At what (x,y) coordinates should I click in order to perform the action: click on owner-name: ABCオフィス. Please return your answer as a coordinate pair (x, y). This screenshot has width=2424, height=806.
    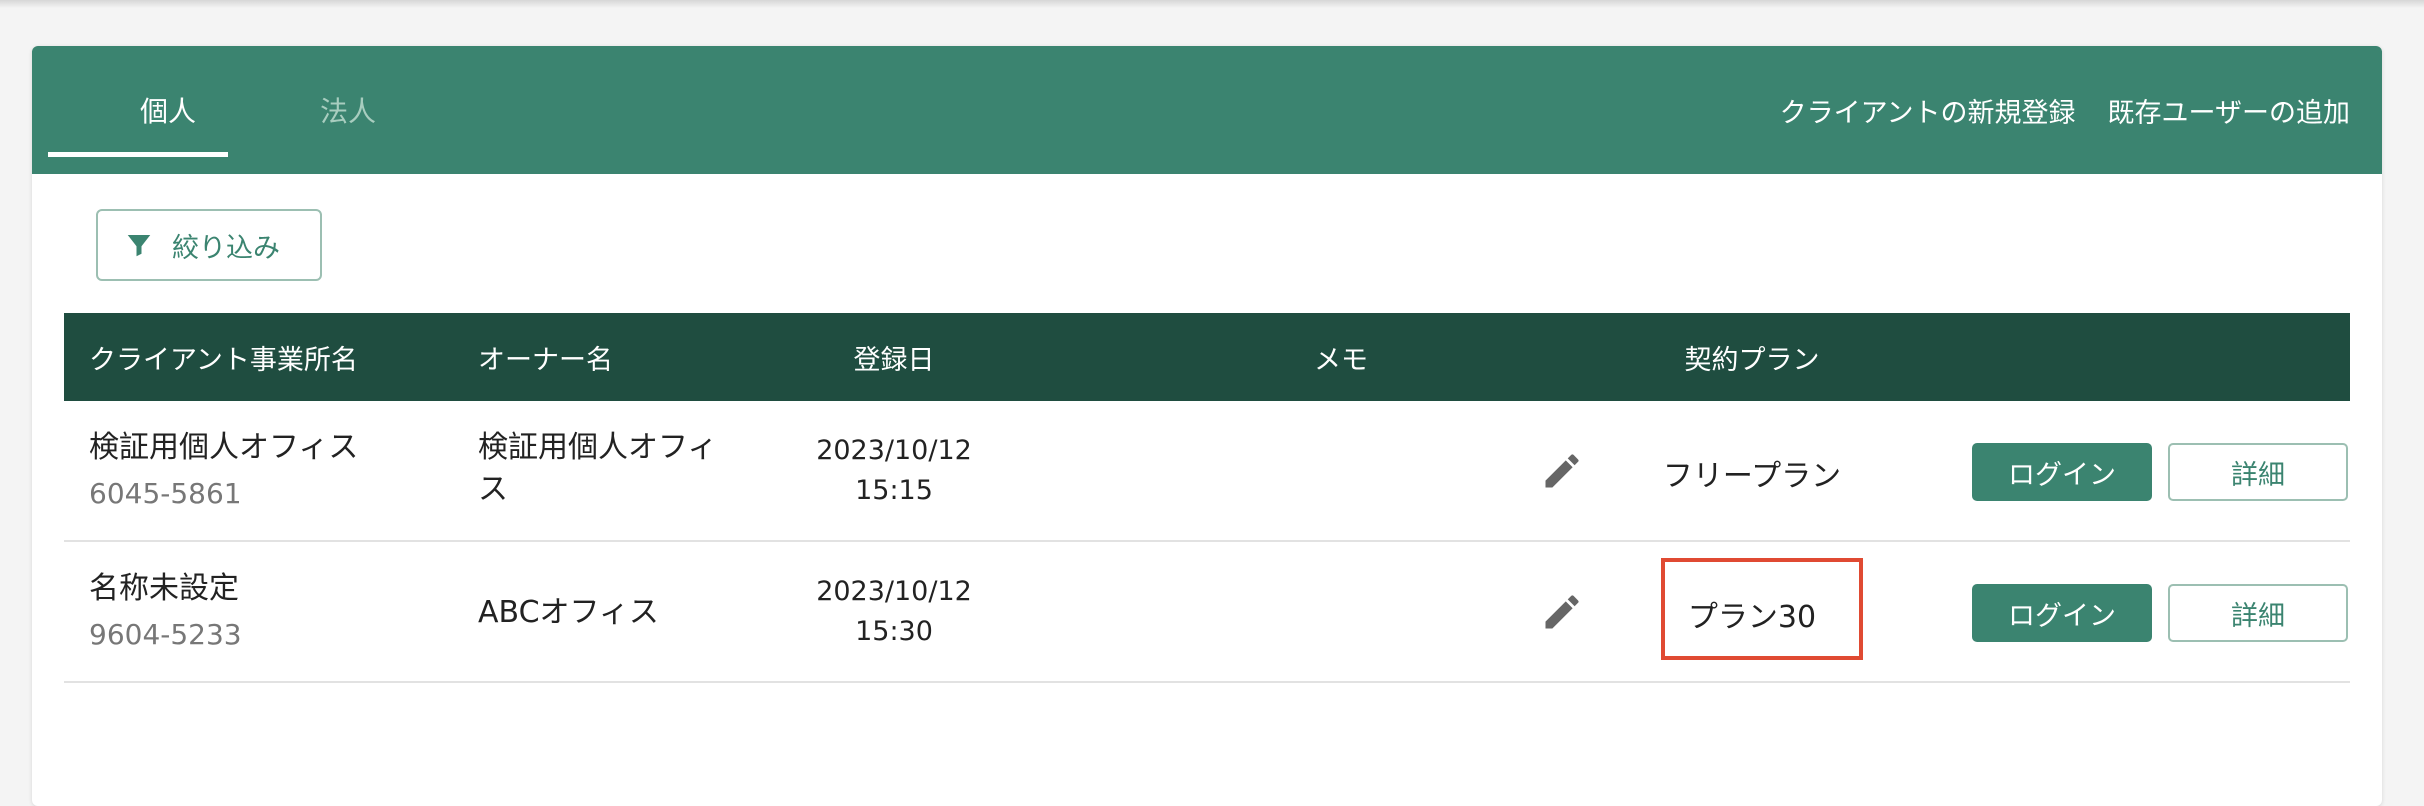
    Looking at the image, I should click on (568, 612).